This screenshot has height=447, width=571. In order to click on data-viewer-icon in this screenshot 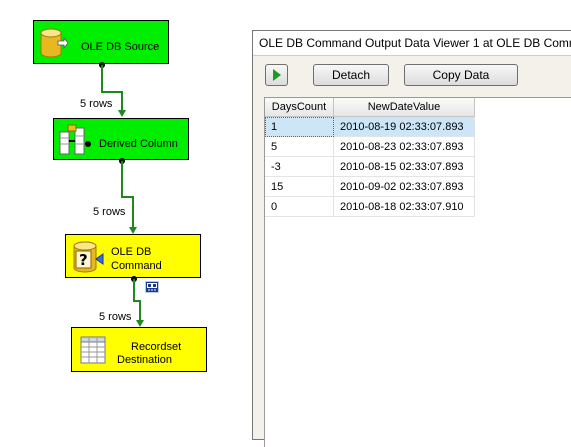, I will do `click(152, 287)`.